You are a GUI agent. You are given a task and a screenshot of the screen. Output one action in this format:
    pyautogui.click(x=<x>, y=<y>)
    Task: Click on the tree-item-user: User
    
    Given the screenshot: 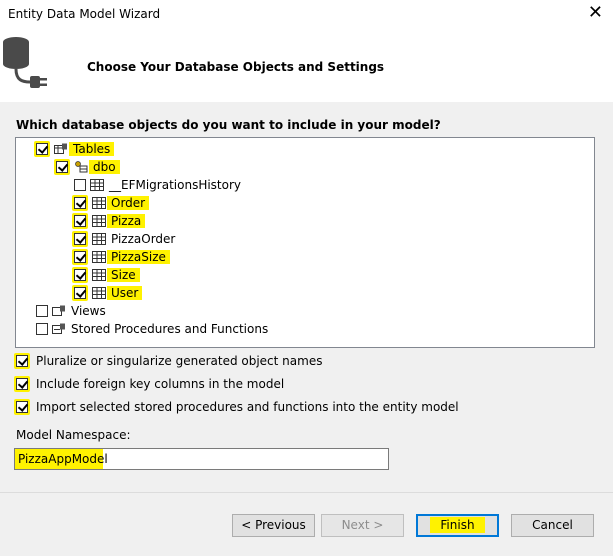 What is the action you would take?
    pyautogui.click(x=107, y=293)
    